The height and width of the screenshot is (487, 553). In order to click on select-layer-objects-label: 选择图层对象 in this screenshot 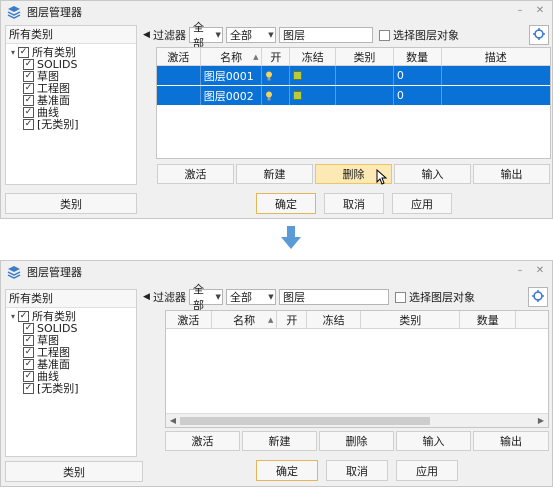, I will do `click(442, 297)`.